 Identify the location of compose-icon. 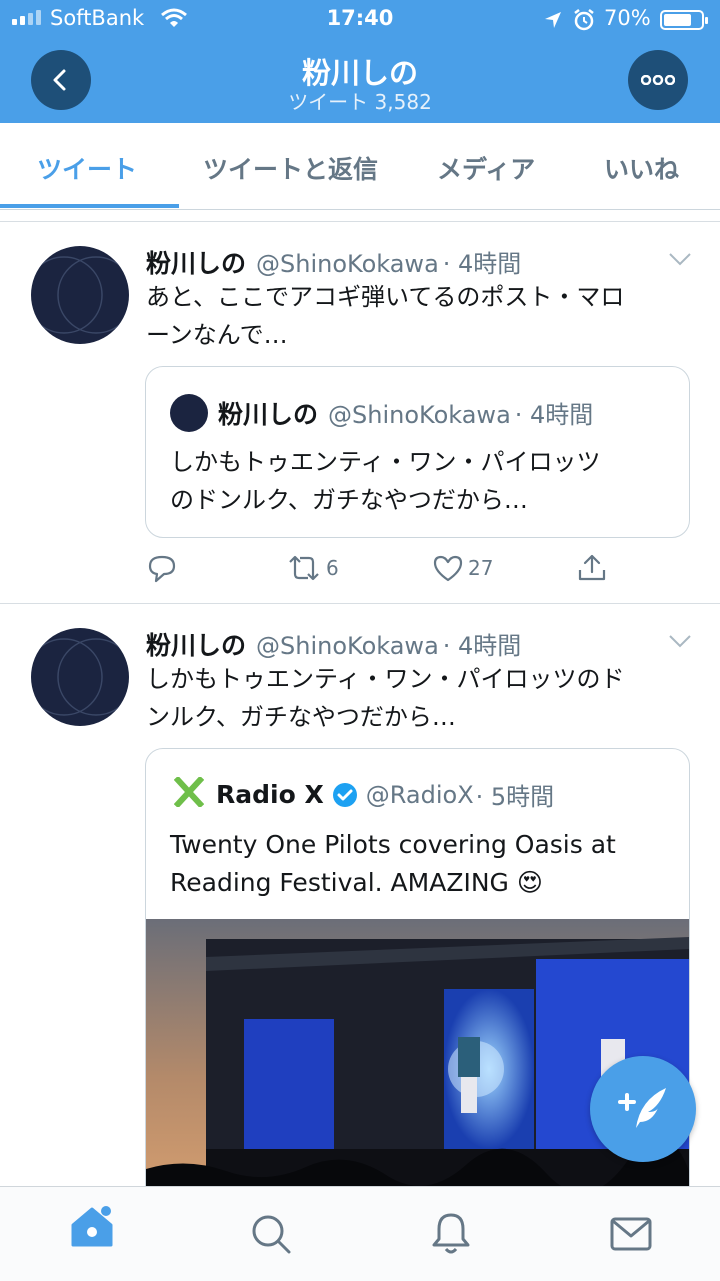
(642, 1108).